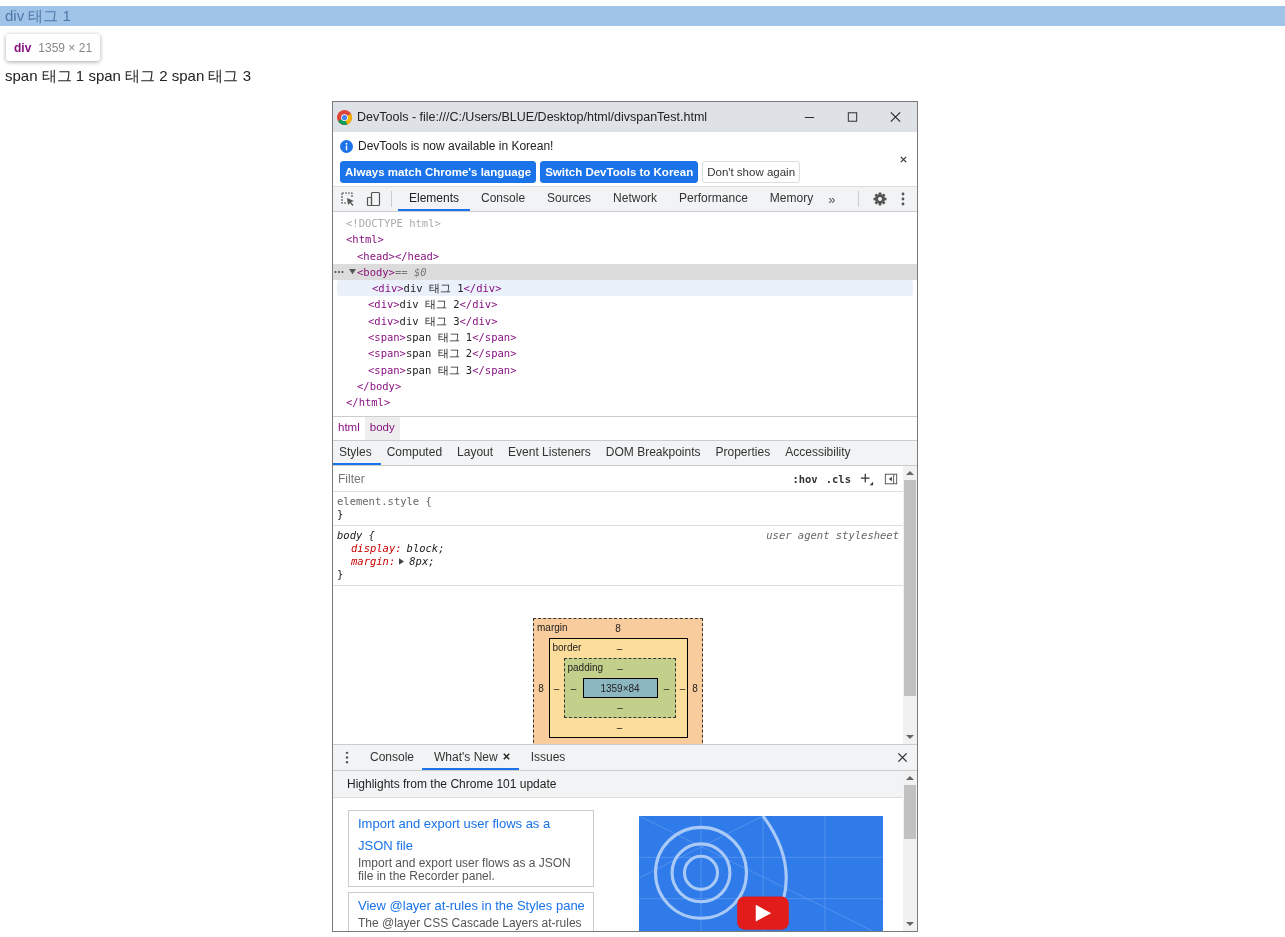 The width and height of the screenshot is (1285, 937). Describe the element at coordinates (23, 47) in the screenshot. I see `tooltip-tag: div` at that location.